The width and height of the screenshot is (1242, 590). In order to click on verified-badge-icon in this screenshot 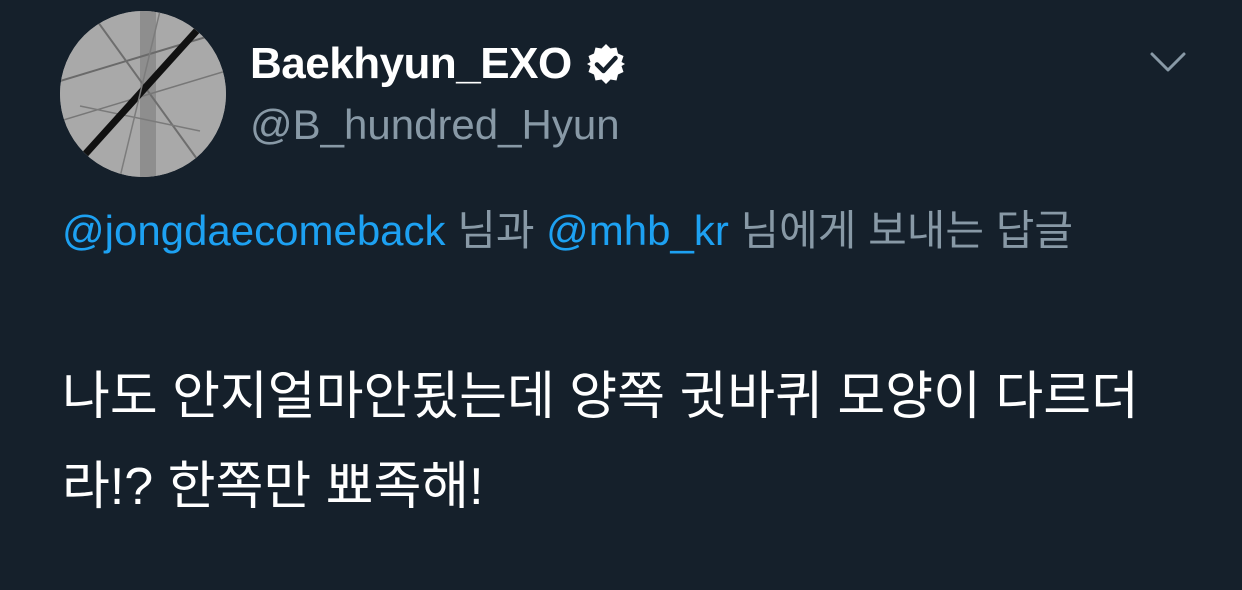, I will do `click(606, 64)`.